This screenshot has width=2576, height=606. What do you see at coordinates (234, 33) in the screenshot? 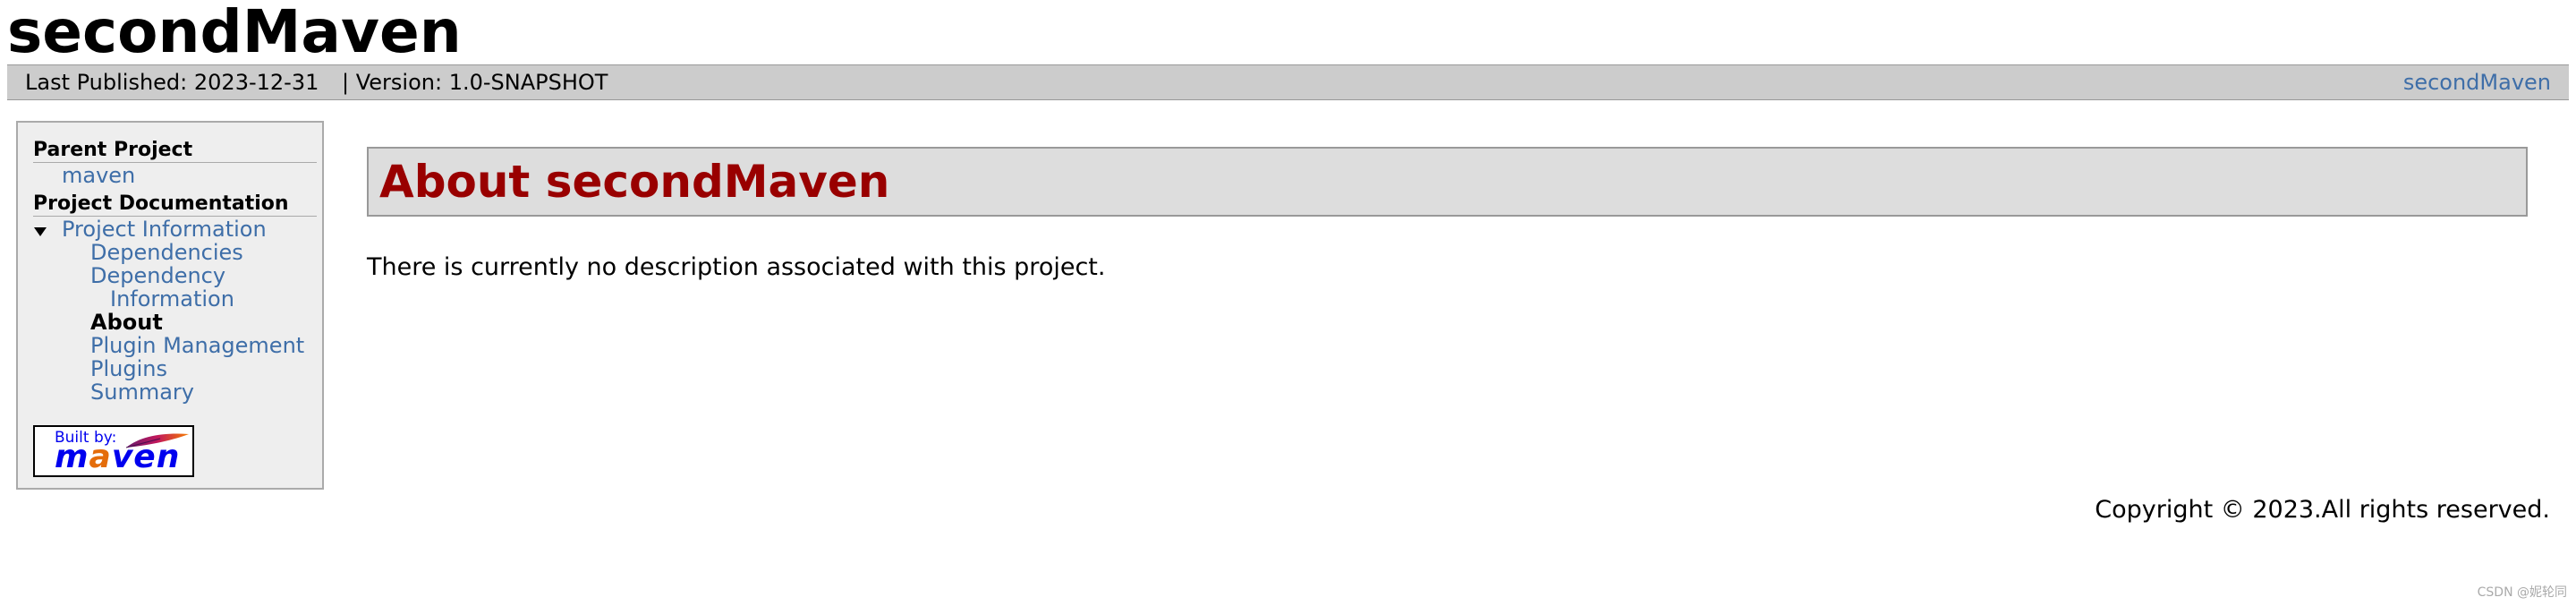
I see `page-title: secondMaven` at bounding box center [234, 33].